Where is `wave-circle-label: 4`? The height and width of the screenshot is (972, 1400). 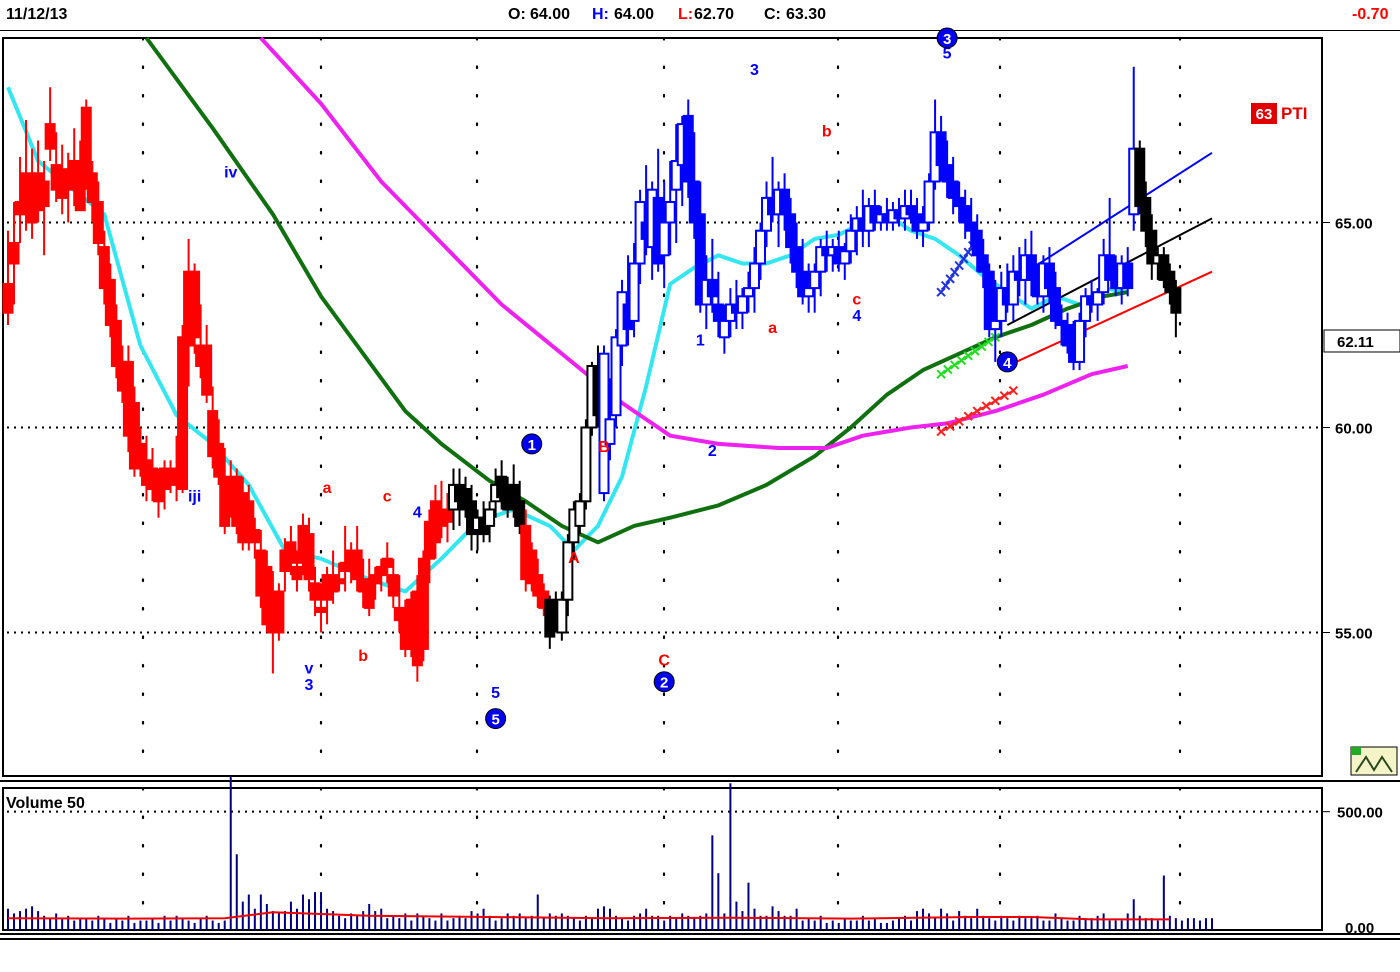 wave-circle-label: 4 is located at coordinates (1007, 362).